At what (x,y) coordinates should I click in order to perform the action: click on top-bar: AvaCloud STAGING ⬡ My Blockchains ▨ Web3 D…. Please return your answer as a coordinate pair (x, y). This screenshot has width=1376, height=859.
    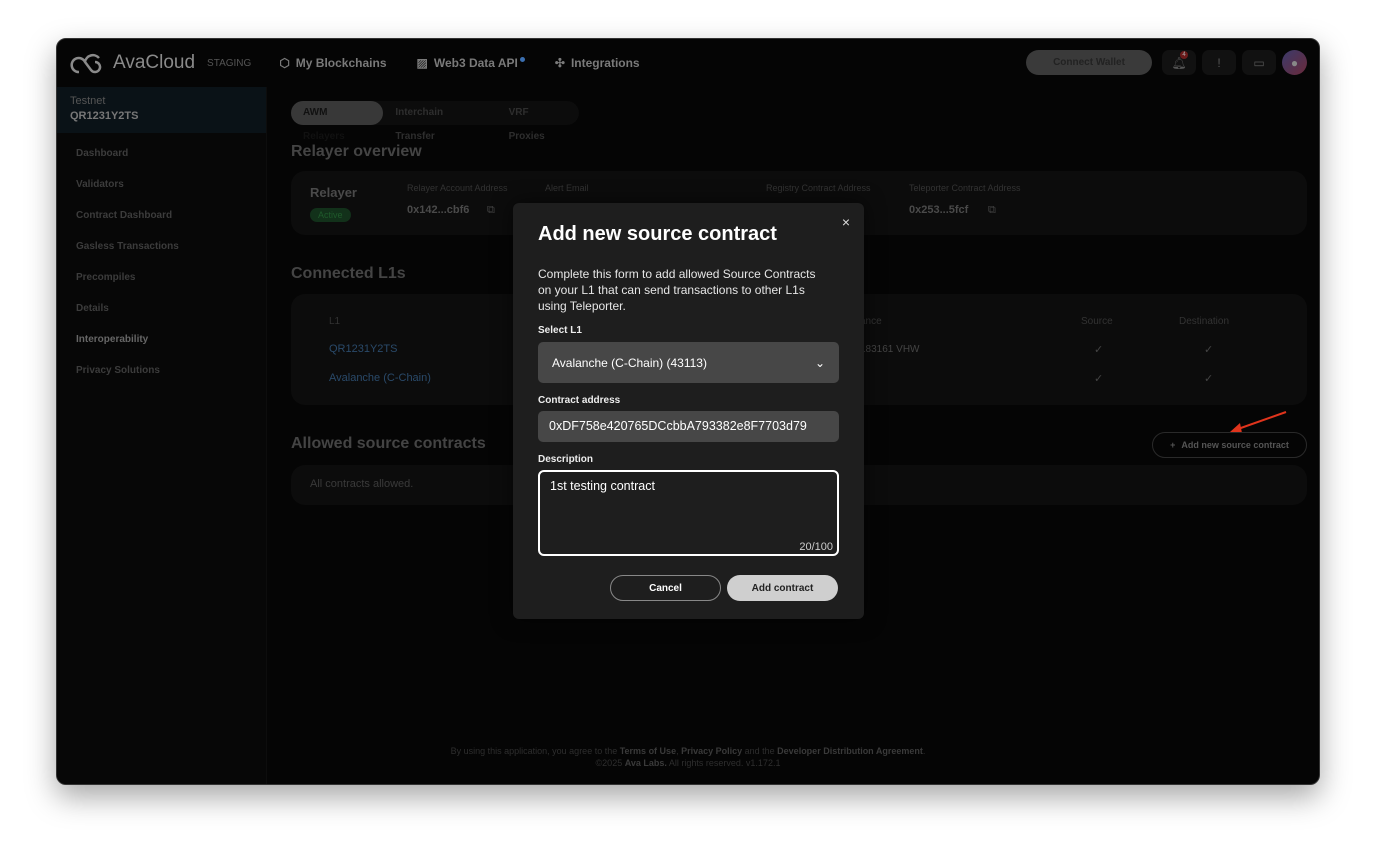
    Looking at the image, I should click on (688, 63).